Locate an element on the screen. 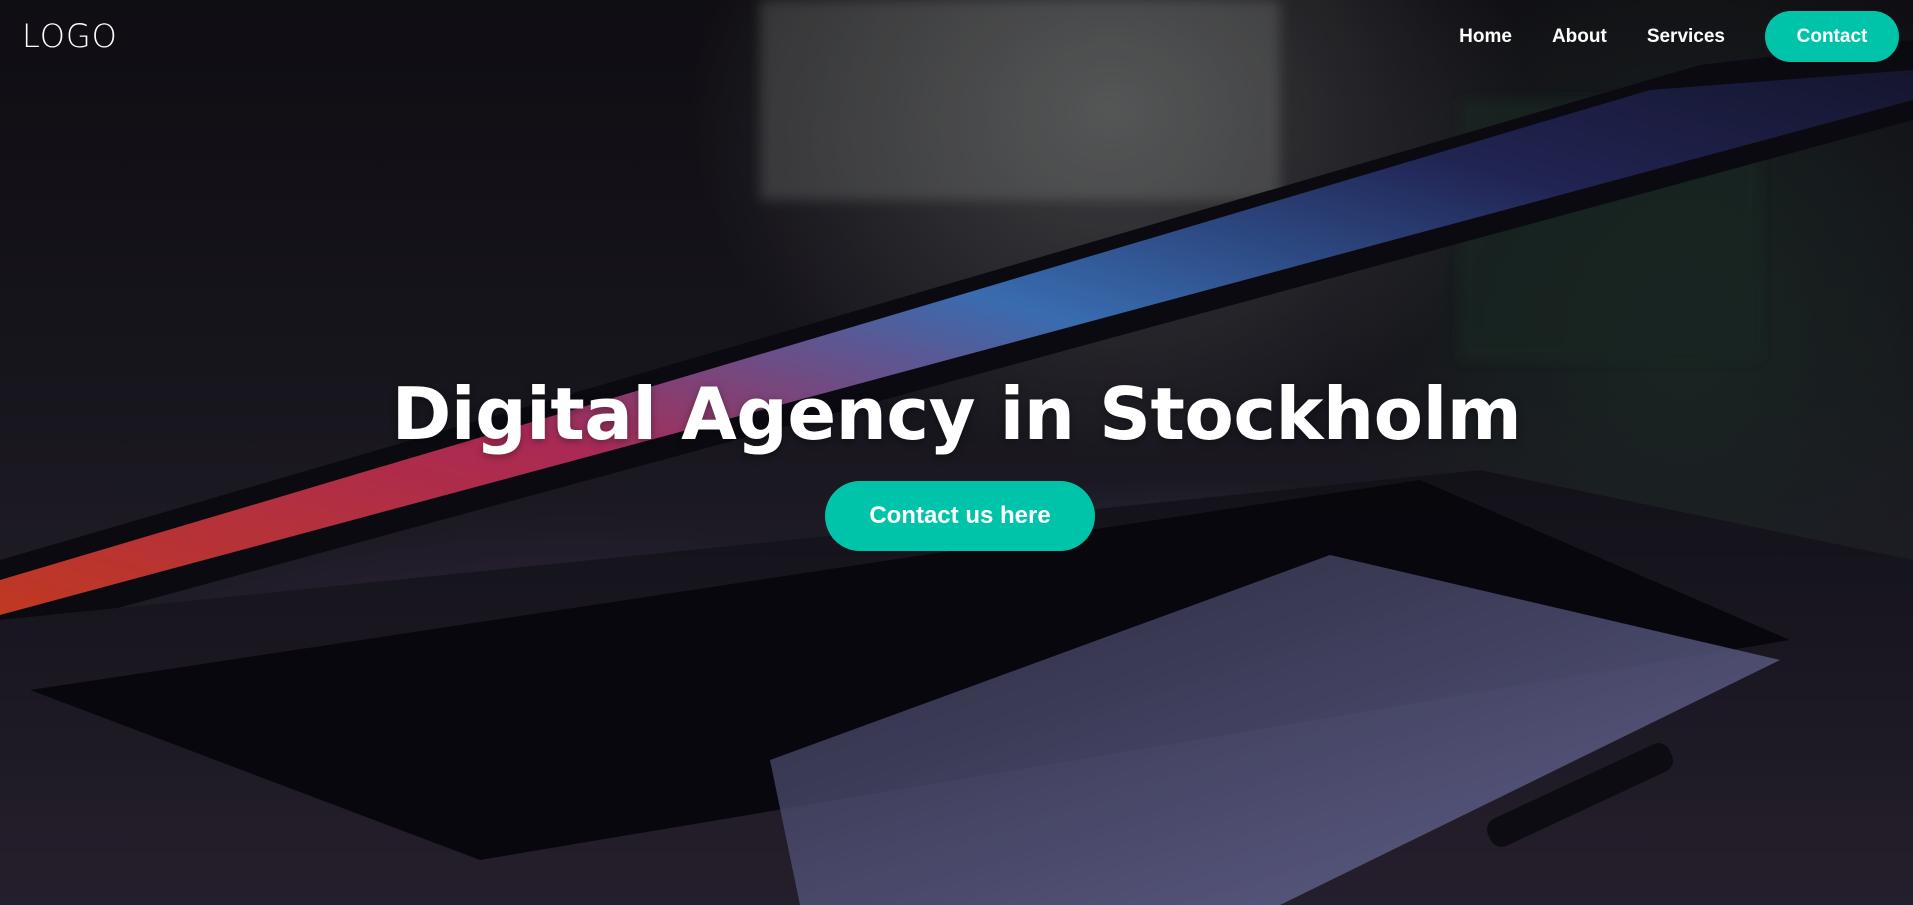  contact-us-button: Contact us here is located at coordinates (960, 516).